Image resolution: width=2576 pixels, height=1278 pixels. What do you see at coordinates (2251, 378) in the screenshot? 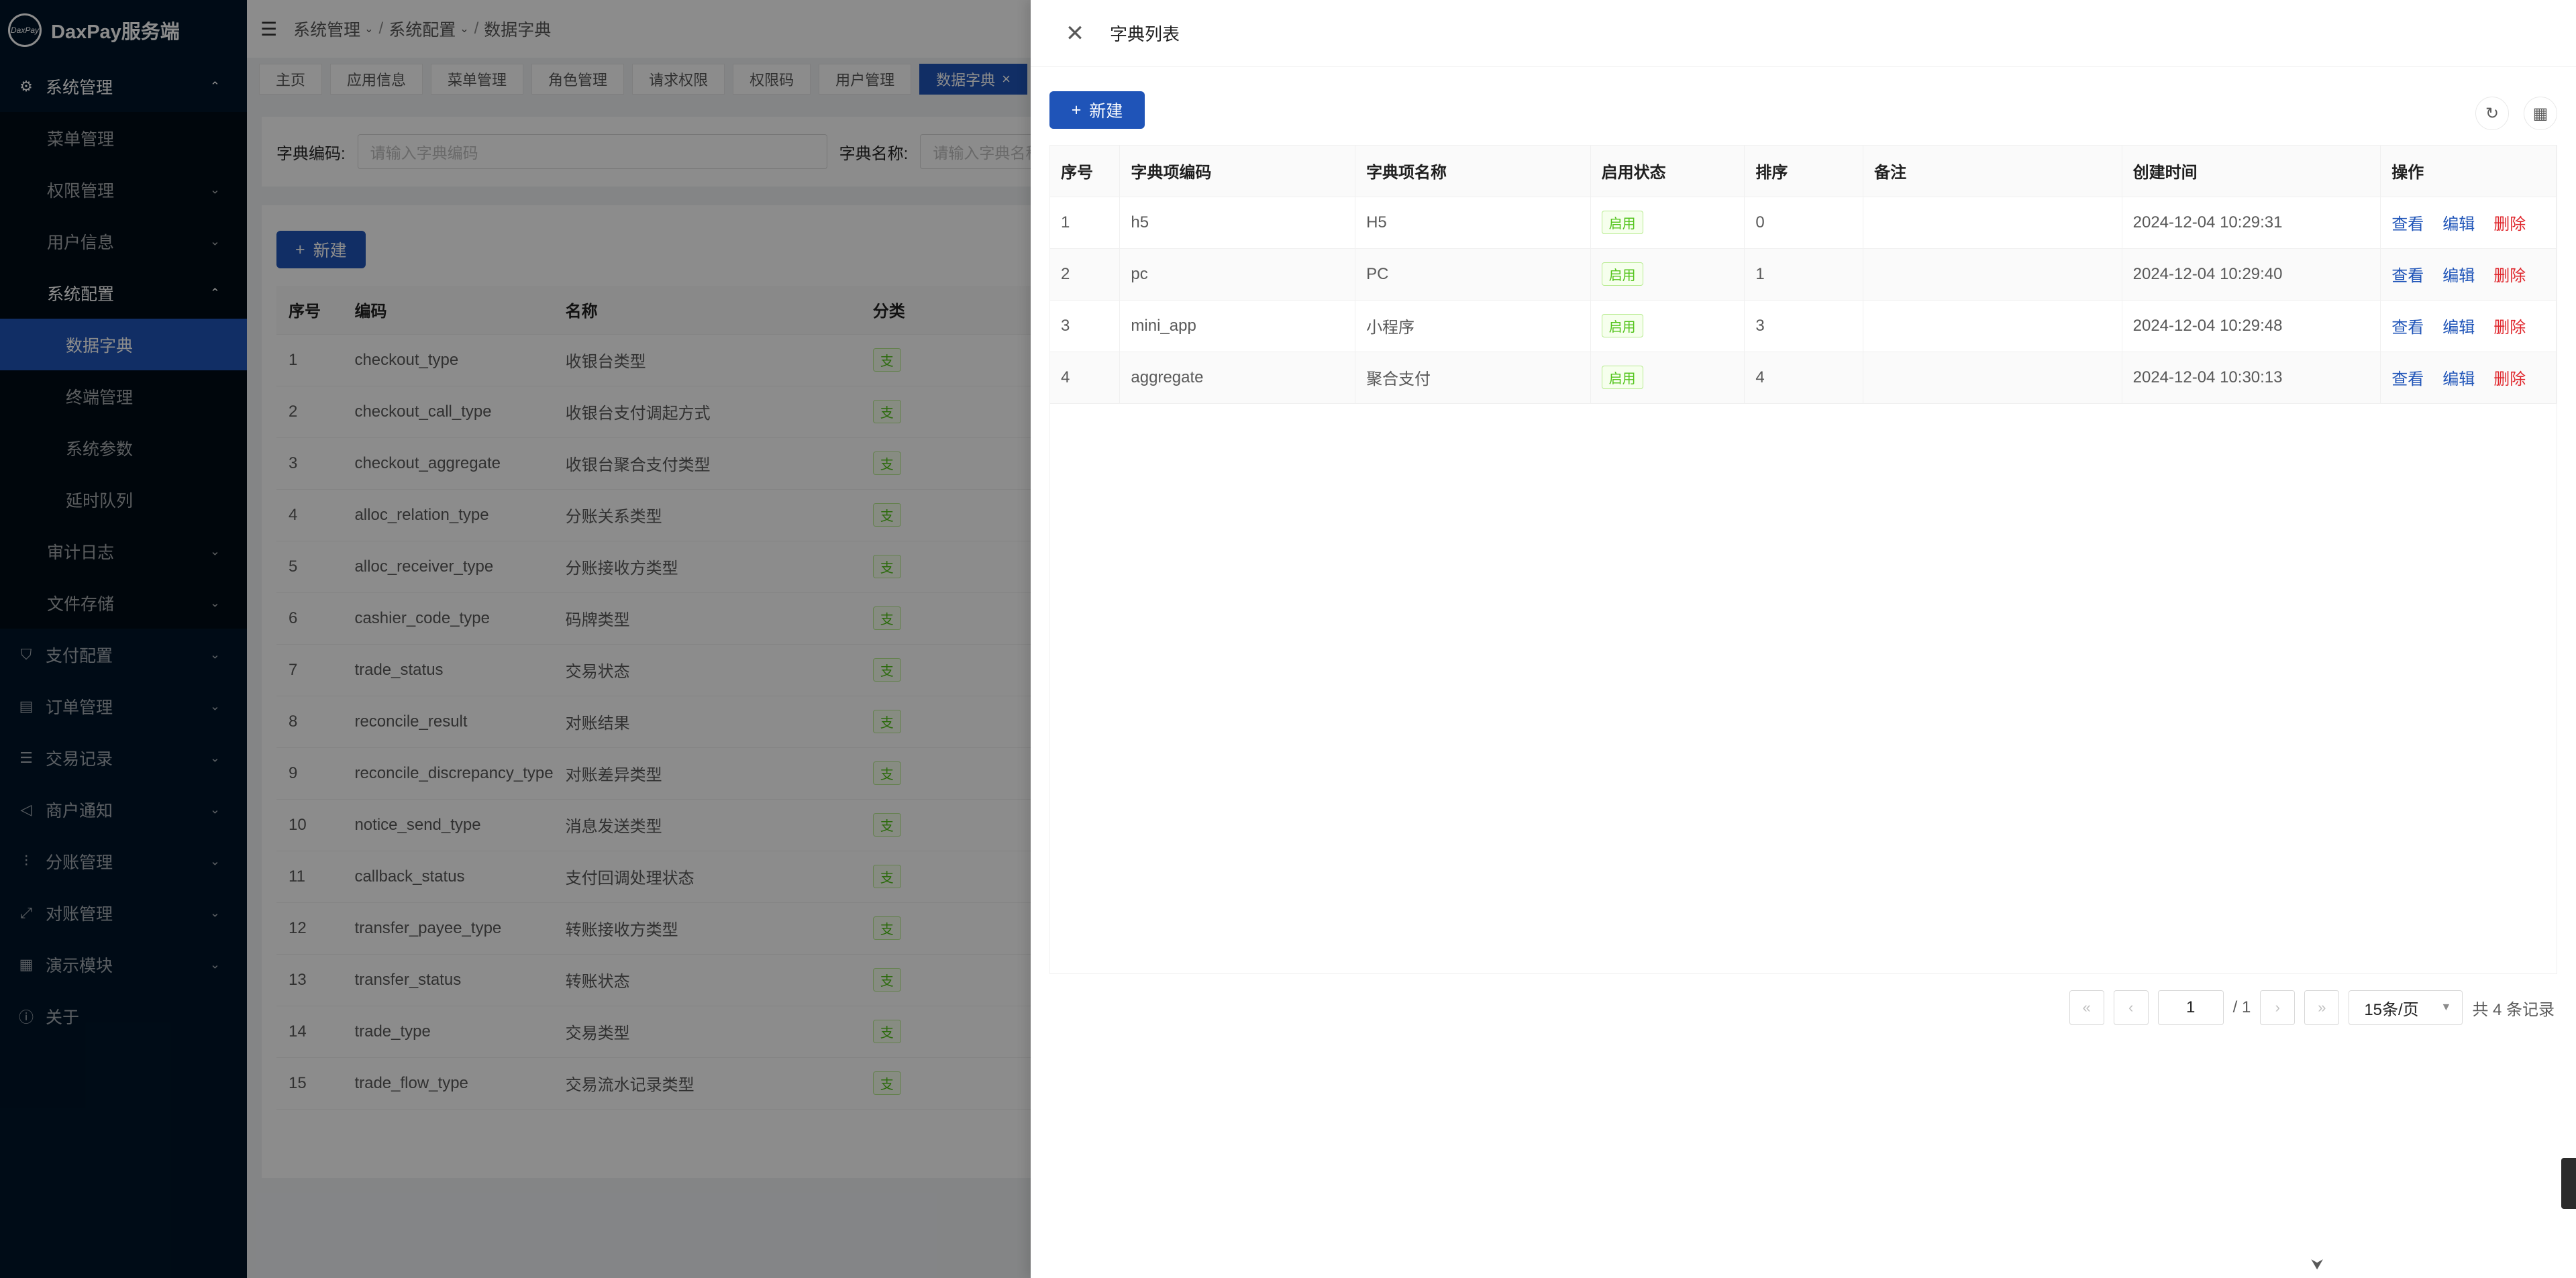
I see `cell-created: 2024-12-04 10:30:13` at bounding box center [2251, 378].